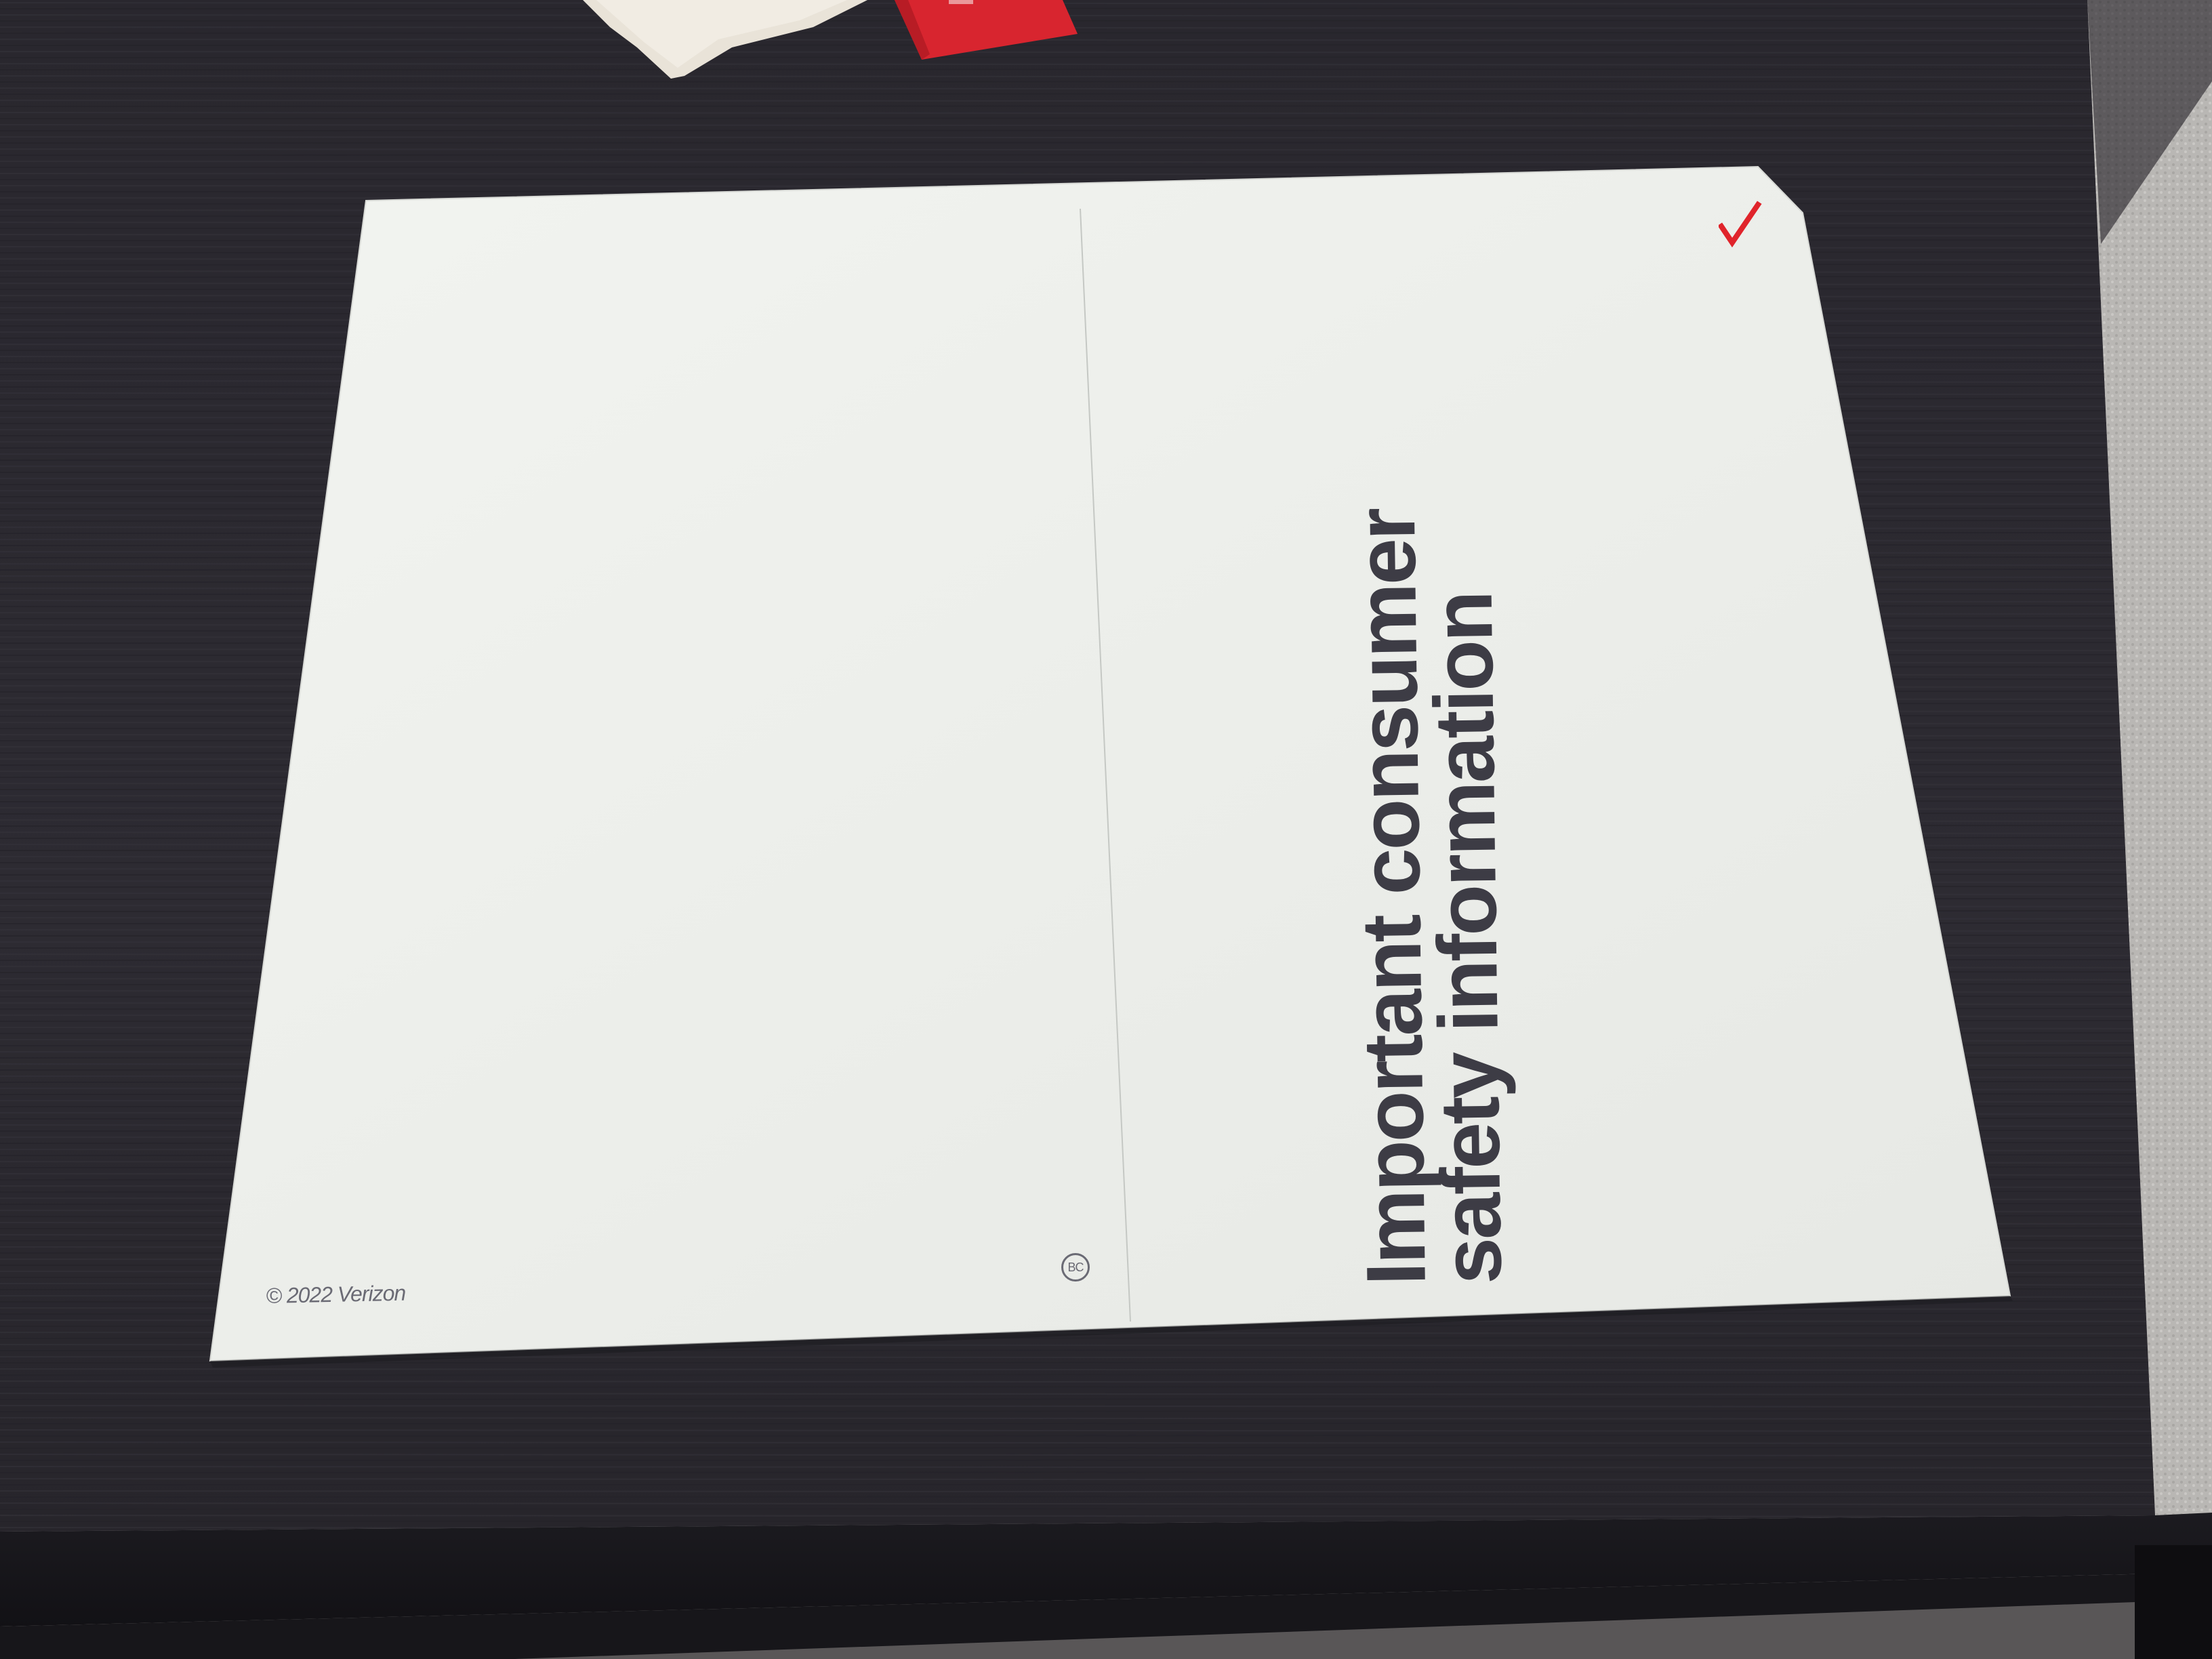  I want to click on leaflet-title: Important consumer safety information, so click(1429, 824).